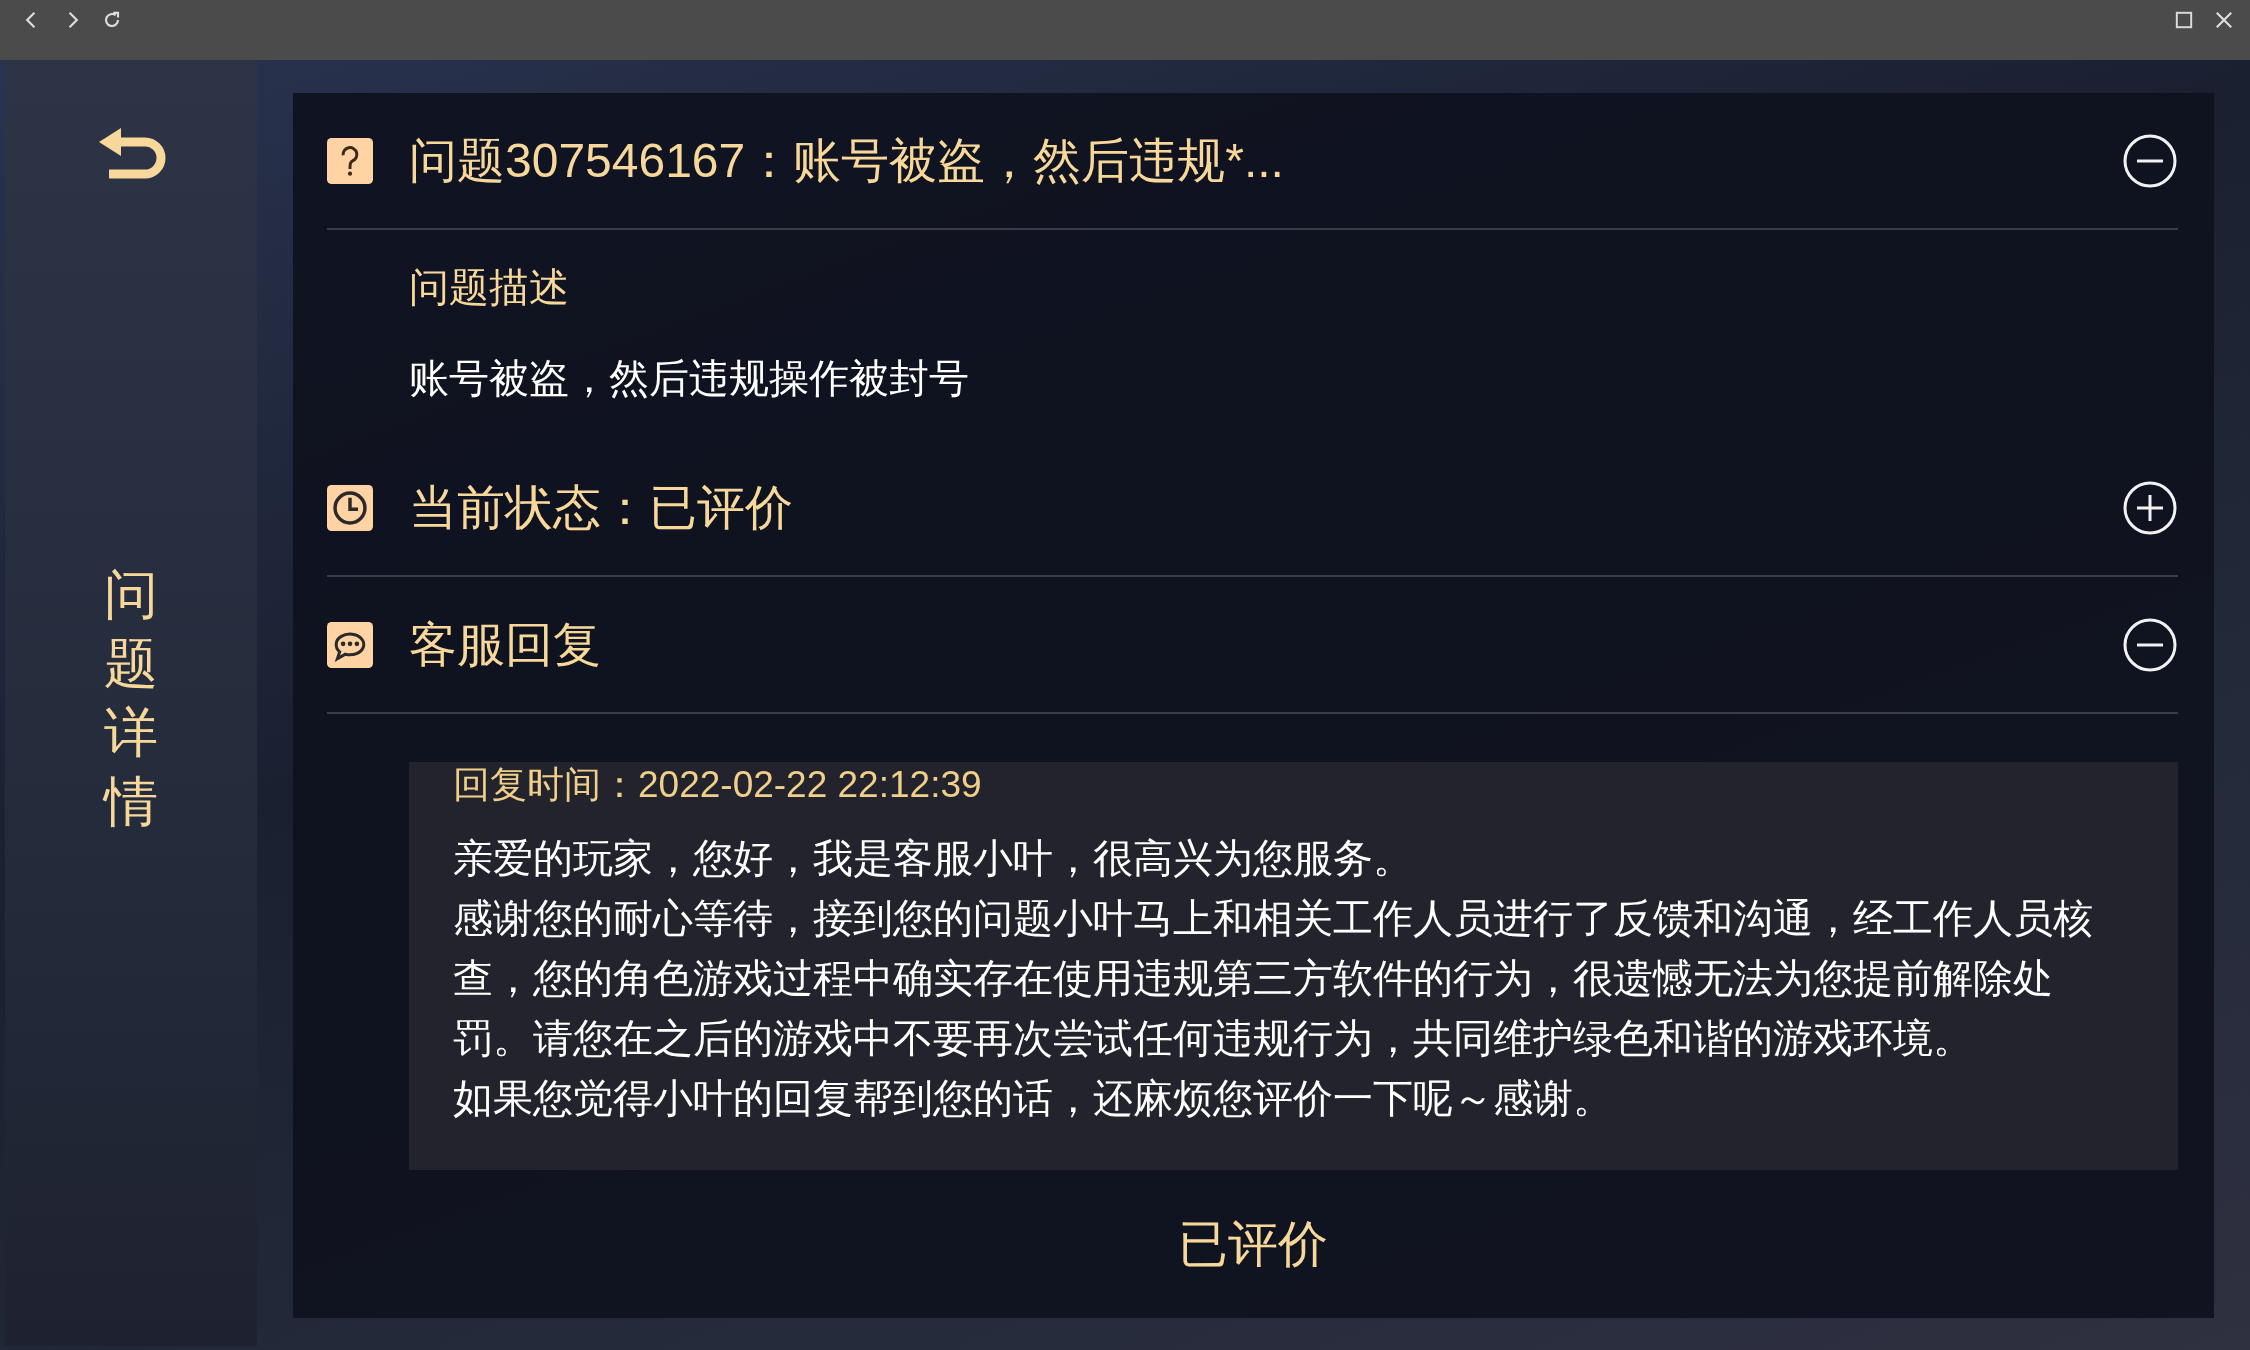 This screenshot has width=2250, height=1350. What do you see at coordinates (131, 698) in the screenshot?
I see `page-title: 问题详情` at bounding box center [131, 698].